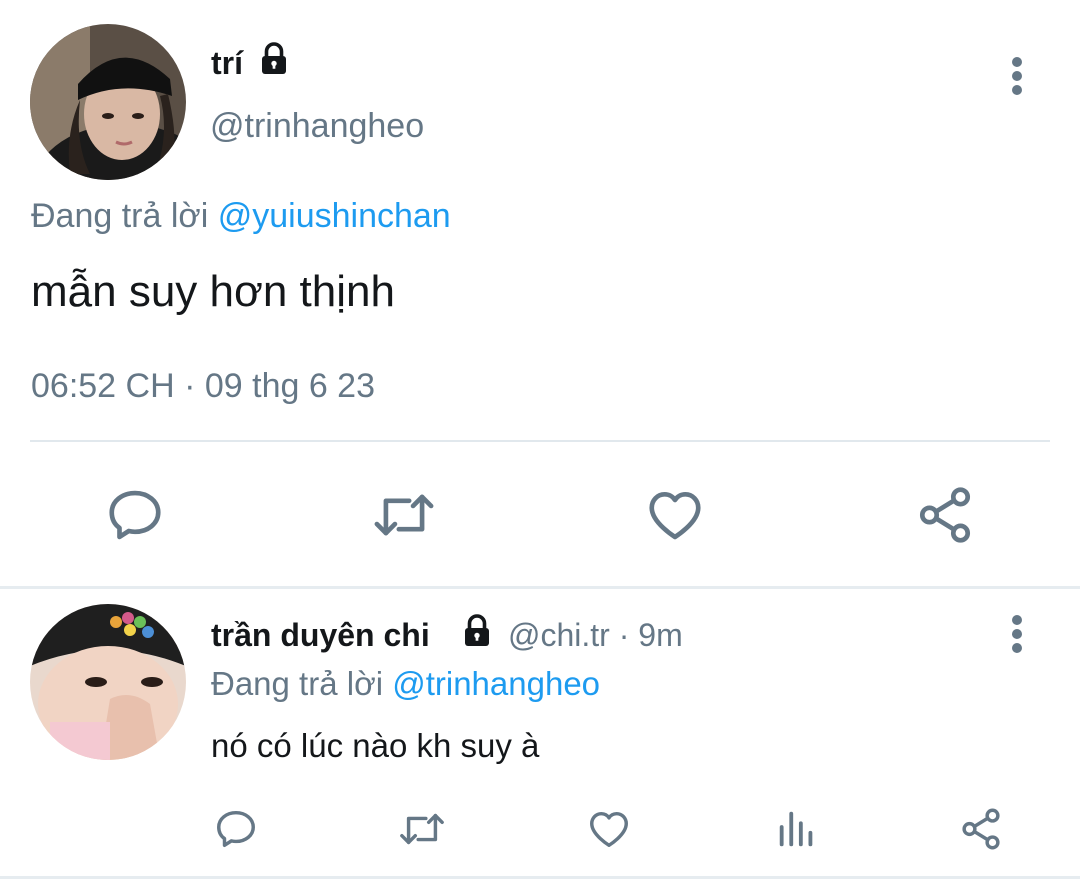  I want to click on replying-to-link: @yuiushinchan, so click(334, 216).